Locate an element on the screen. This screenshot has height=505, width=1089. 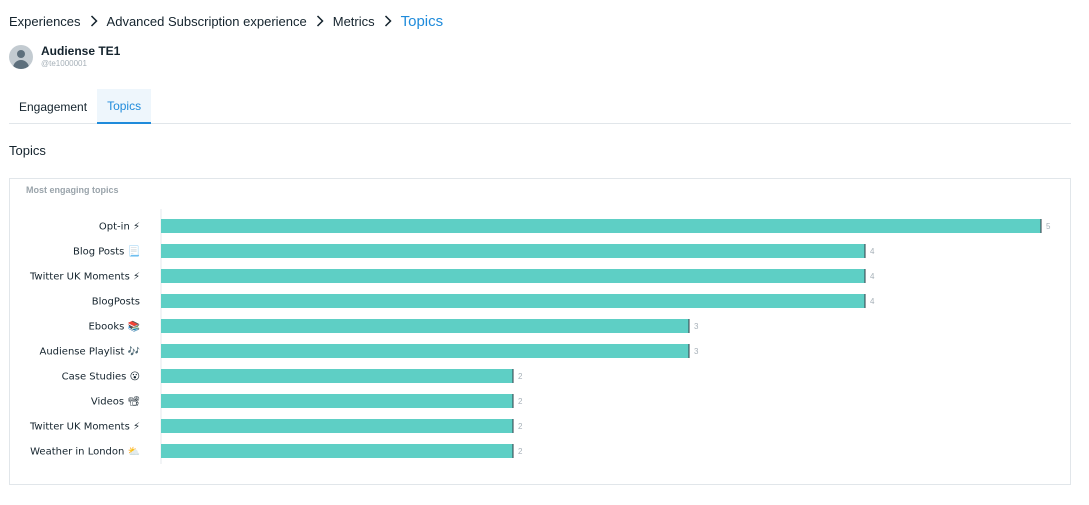
profile: Audiense TE1 @te1000001 is located at coordinates (64, 57).